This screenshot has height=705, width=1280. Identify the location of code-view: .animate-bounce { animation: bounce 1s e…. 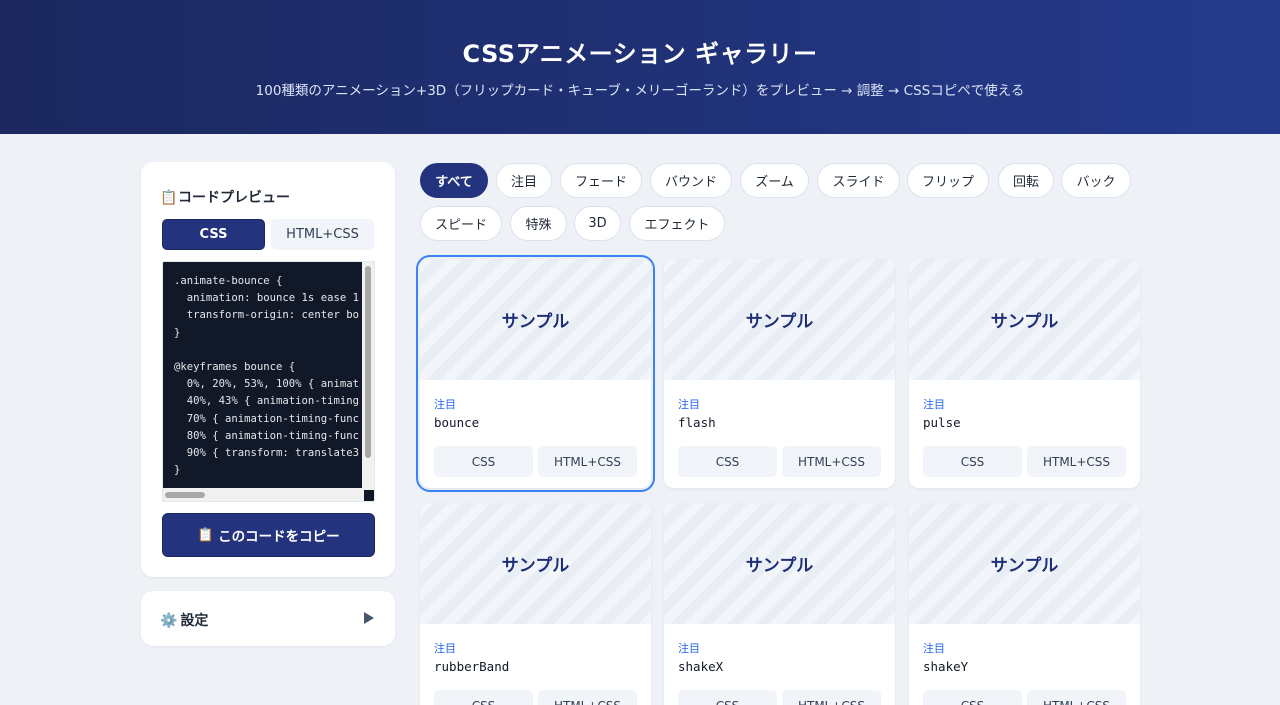
(268, 381).